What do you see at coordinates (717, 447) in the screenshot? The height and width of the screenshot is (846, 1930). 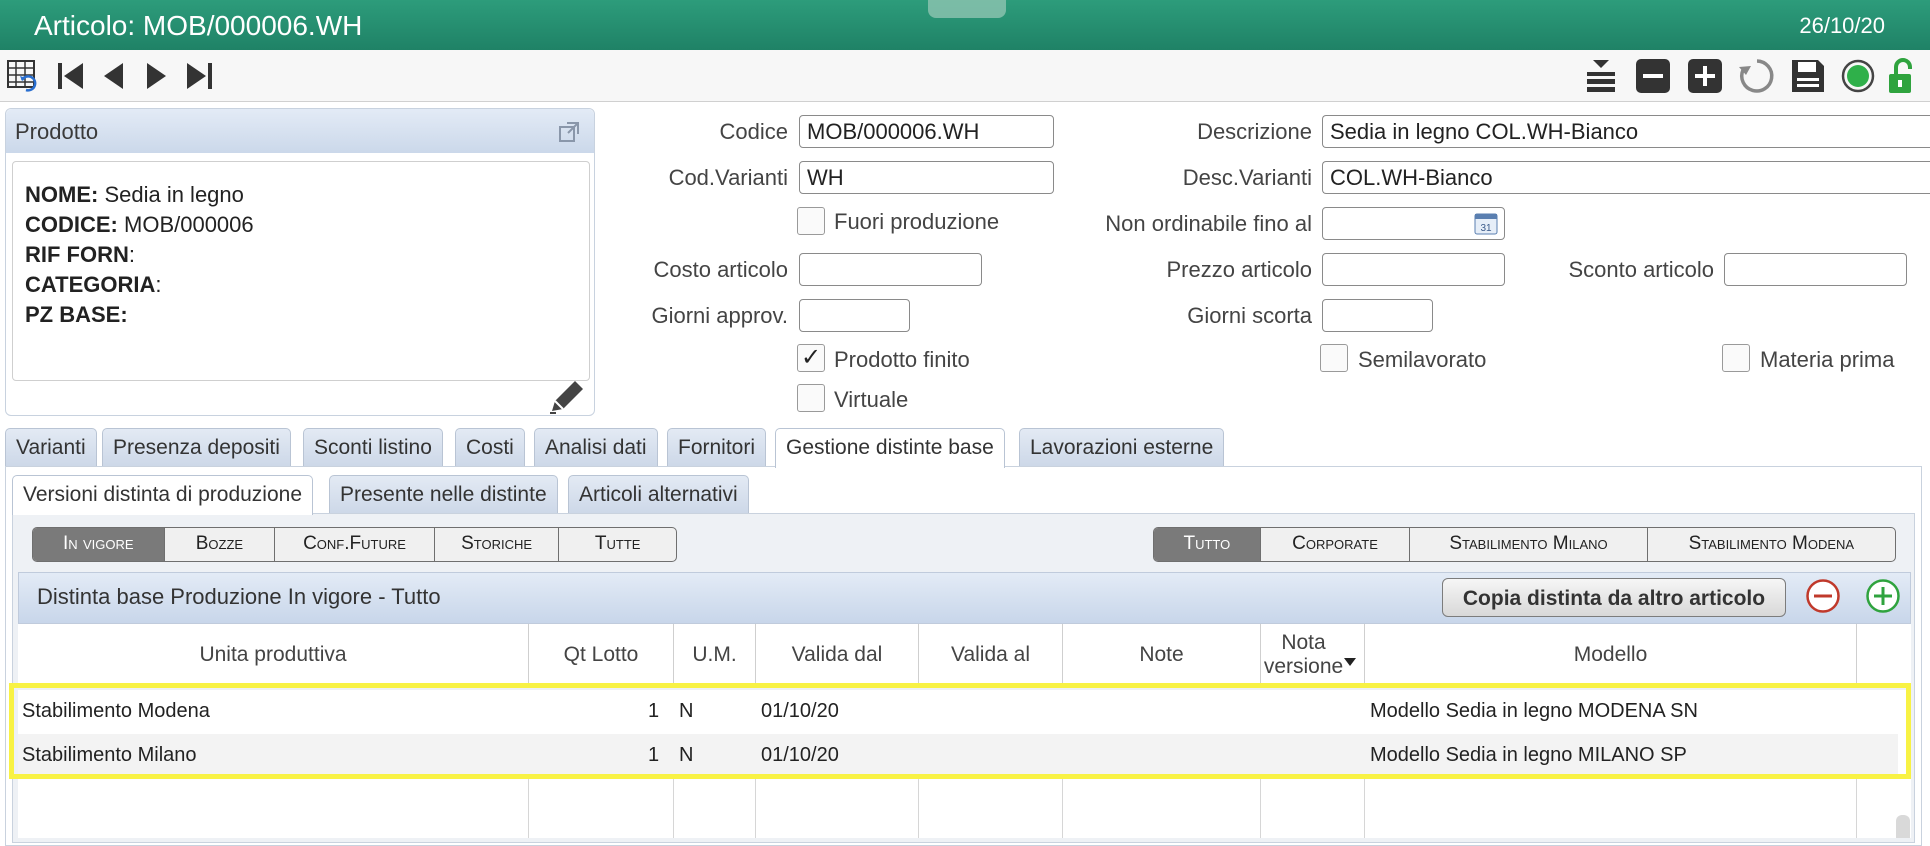 I see `tab-fornitori: Fornitori` at bounding box center [717, 447].